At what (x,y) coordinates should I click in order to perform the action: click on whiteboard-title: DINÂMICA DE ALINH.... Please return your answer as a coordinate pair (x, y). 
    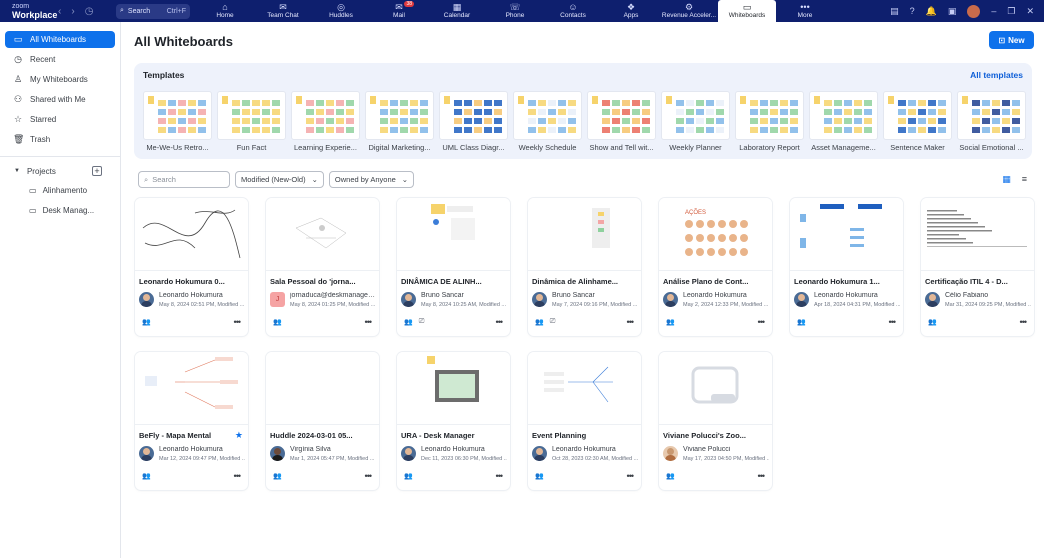
    Looking at the image, I should click on (451, 281).